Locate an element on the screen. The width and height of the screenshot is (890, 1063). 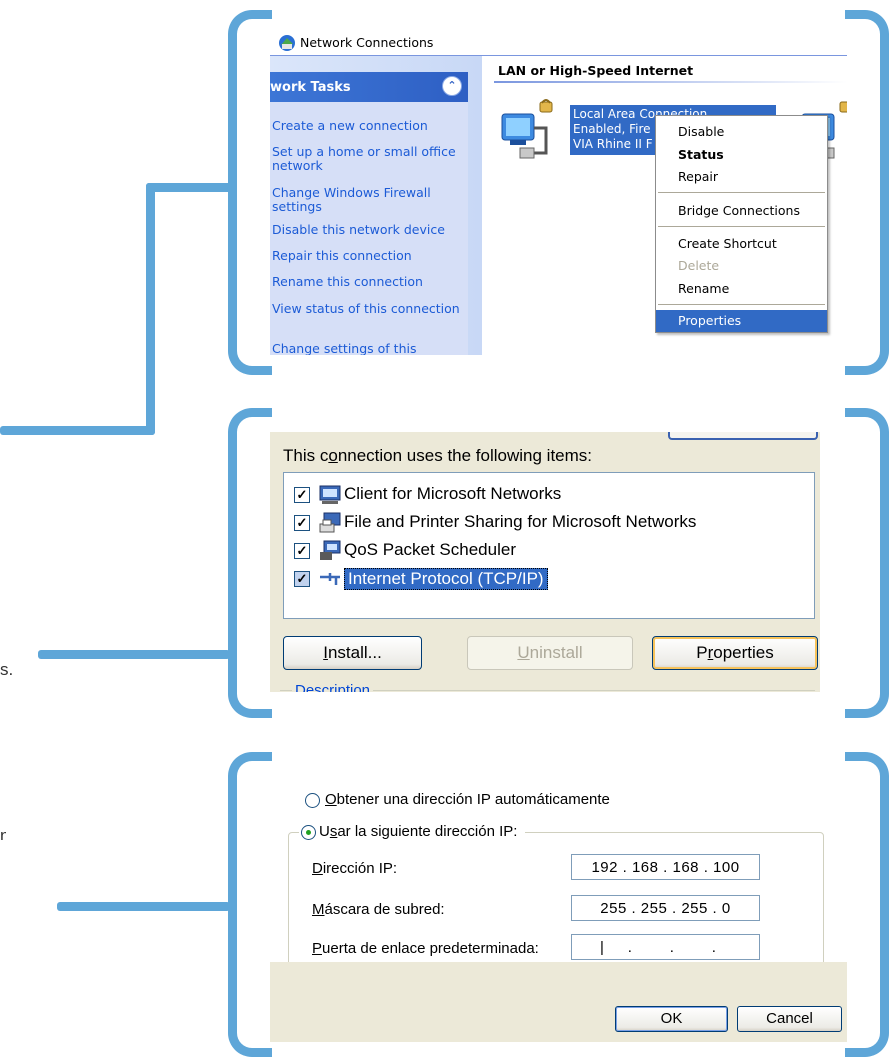
uninstall-button: Uninstall is located at coordinates (550, 653).